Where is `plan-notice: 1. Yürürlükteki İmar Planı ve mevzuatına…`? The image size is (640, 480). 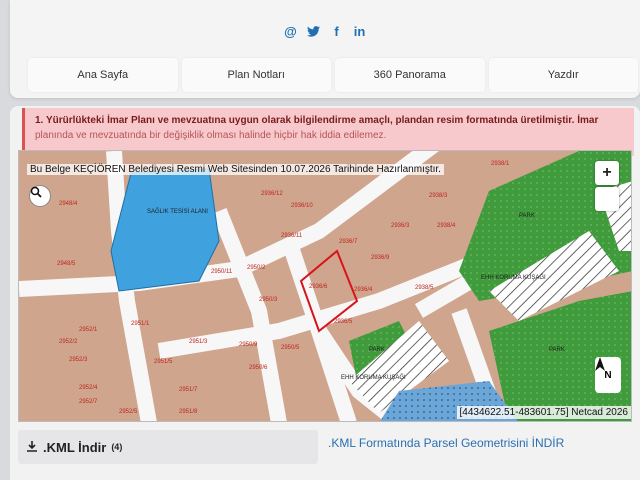
plan-notice: 1. Yürürlükteki İmar Planı ve mevzuatına… is located at coordinates (328, 132).